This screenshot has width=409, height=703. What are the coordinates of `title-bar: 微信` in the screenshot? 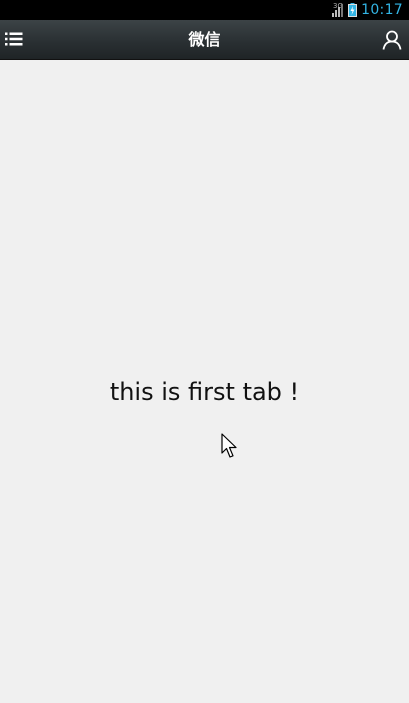 It's located at (204, 40).